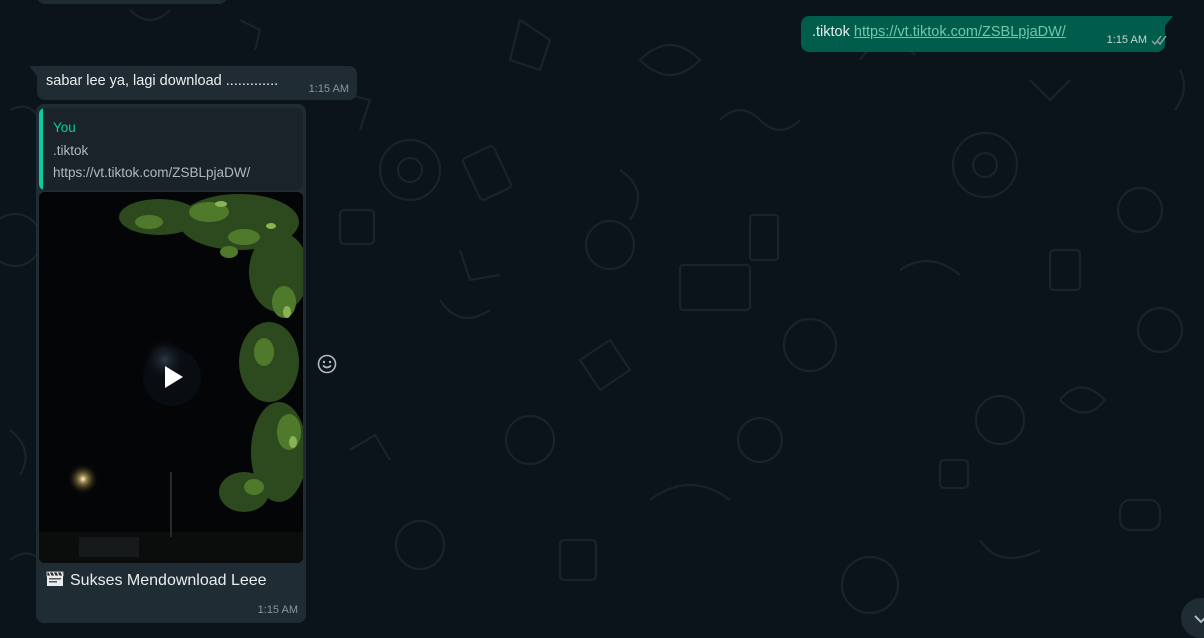 This screenshot has width=1204, height=638. What do you see at coordinates (327, 364) in the screenshot?
I see `emoji-smile-icon` at bounding box center [327, 364].